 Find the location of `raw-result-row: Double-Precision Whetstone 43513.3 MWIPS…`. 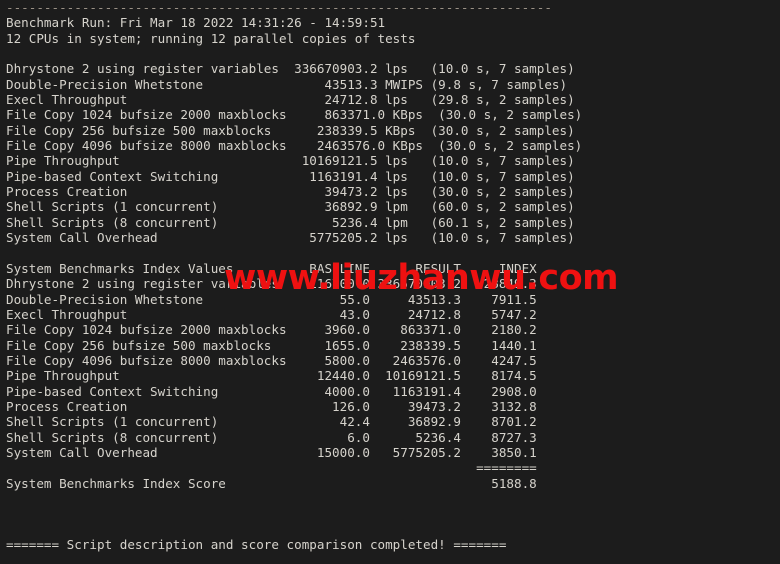

raw-result-row: Double-Precision Whetstone 43513.3 MWIPS… is located at coordinates (287, 84).